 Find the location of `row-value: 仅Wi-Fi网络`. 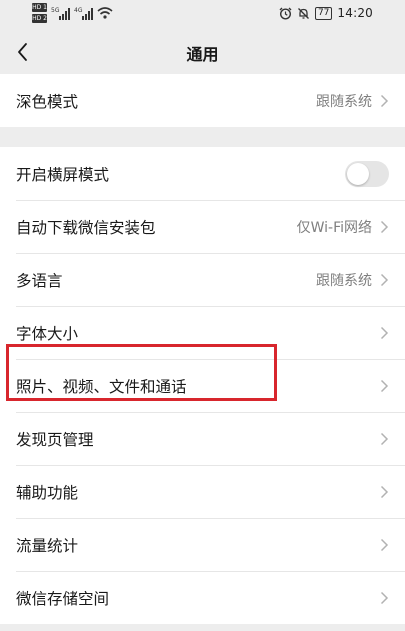

row-value: 仅Wi-Fi网络 is located at coordinates (334, 227).